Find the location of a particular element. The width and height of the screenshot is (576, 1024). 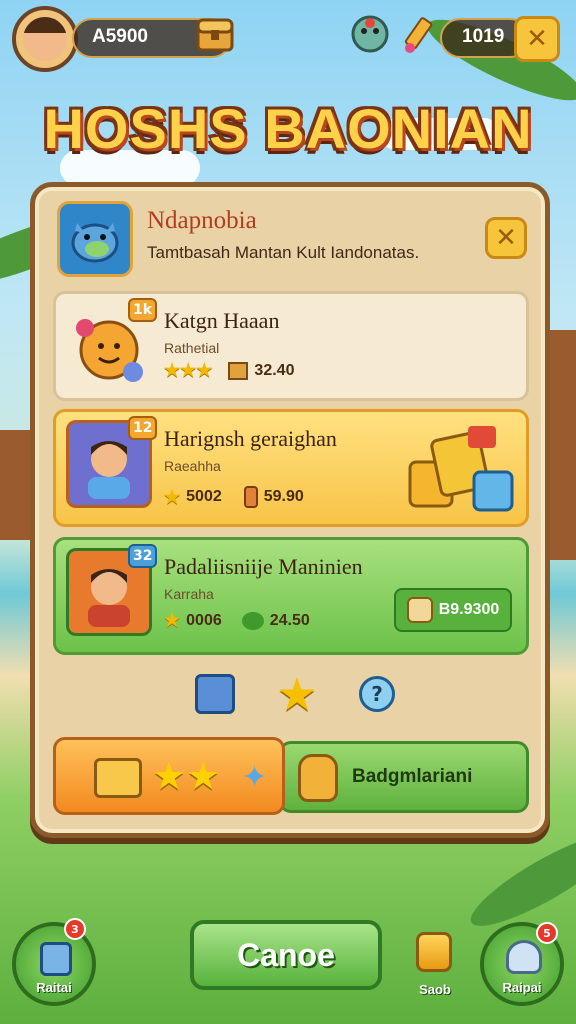

help-icon: ? is located at coordinates (377, 694).